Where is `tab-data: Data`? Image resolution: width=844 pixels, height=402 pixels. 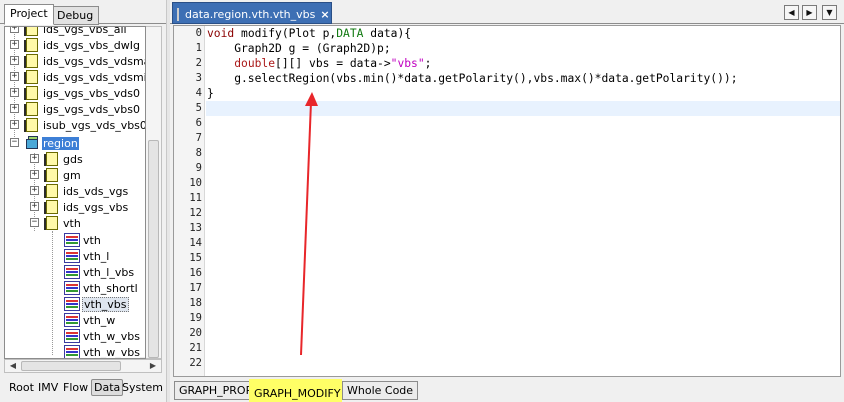
tab-data: Data is located at coordinates (107, 387).